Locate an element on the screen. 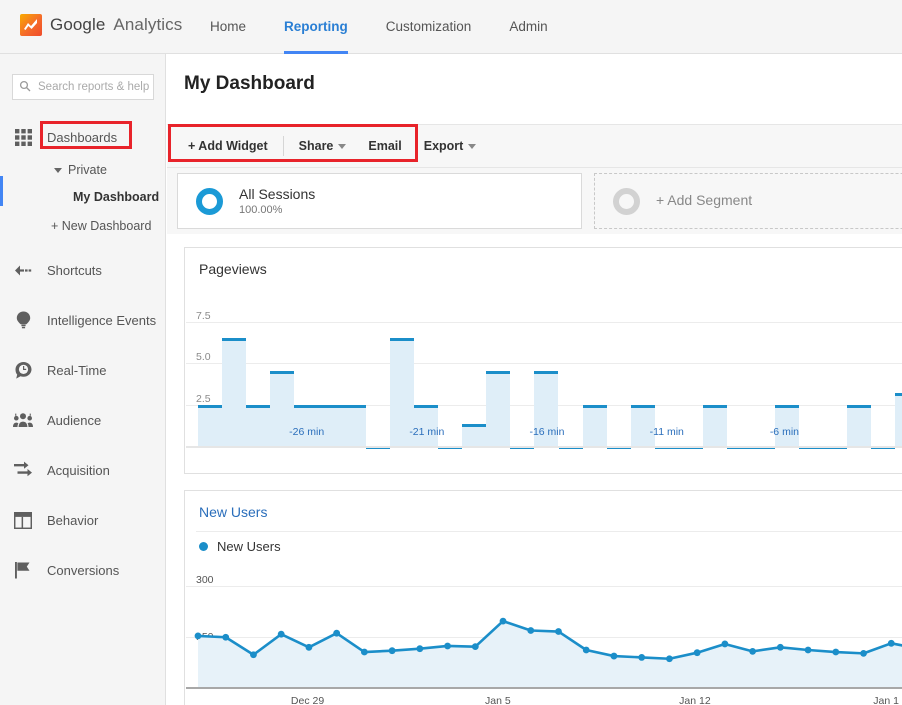  sidebar-group-label-private: Private is located at coordinates (87, 170).